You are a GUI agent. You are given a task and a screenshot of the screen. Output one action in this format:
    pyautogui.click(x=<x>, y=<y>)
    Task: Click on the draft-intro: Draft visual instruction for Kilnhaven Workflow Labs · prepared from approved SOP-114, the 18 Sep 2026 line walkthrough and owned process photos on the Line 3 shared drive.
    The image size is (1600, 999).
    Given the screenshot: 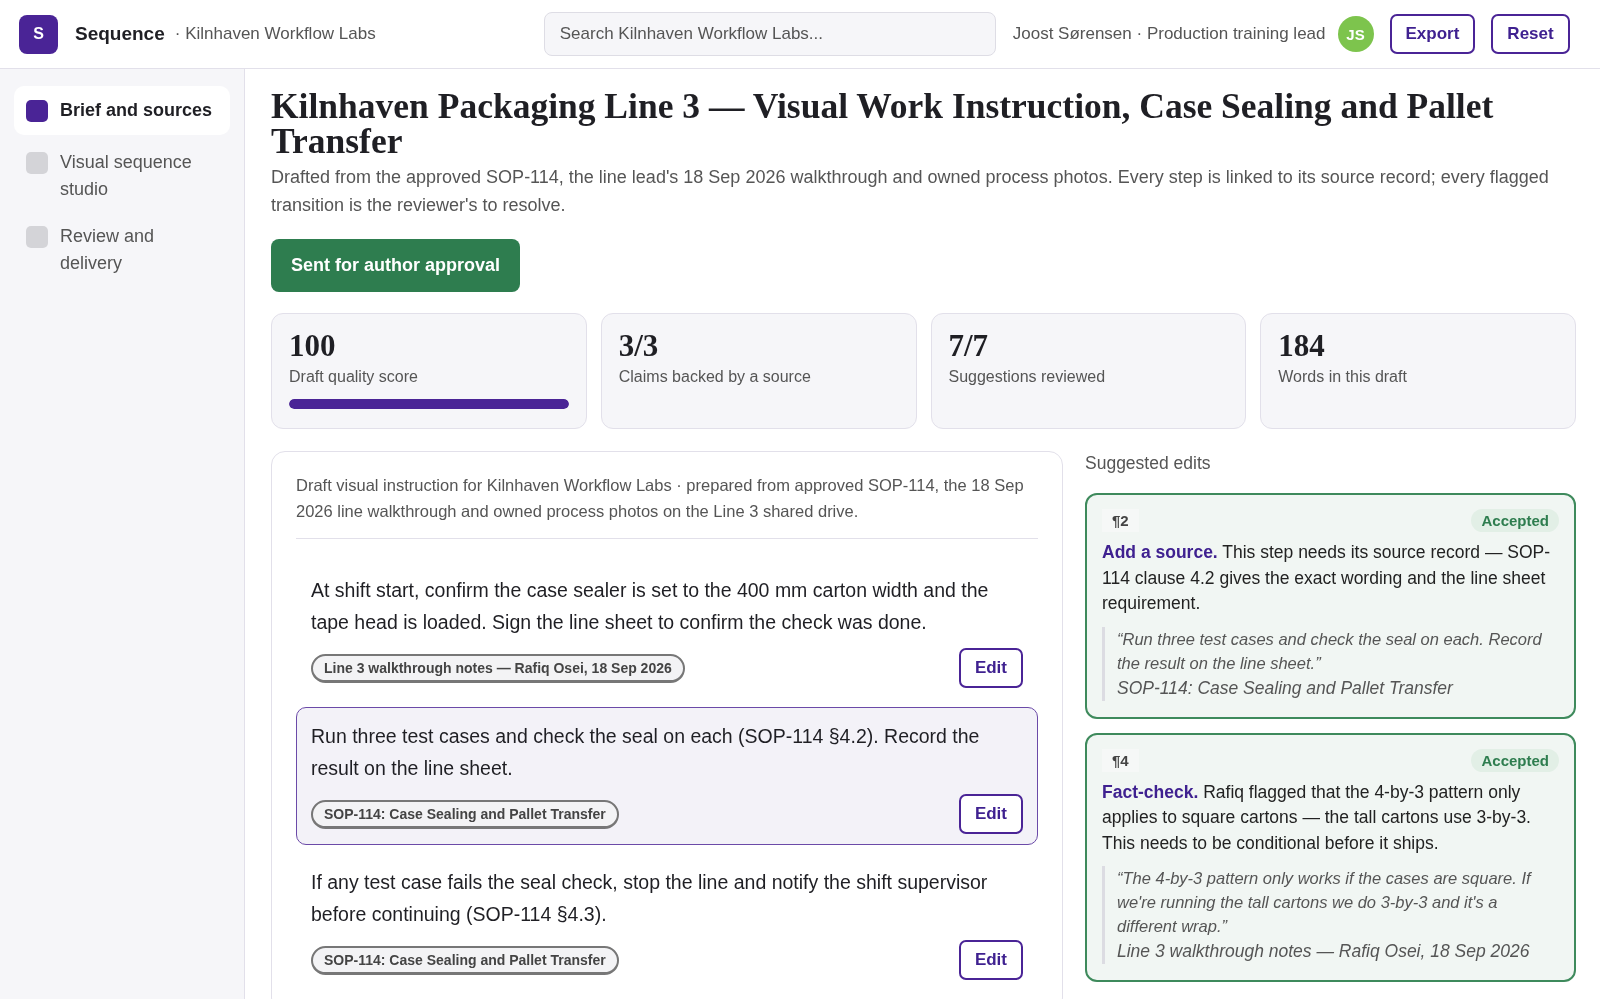 What is the action you would take?
    pyautogui.click(x=667, y=505)
    